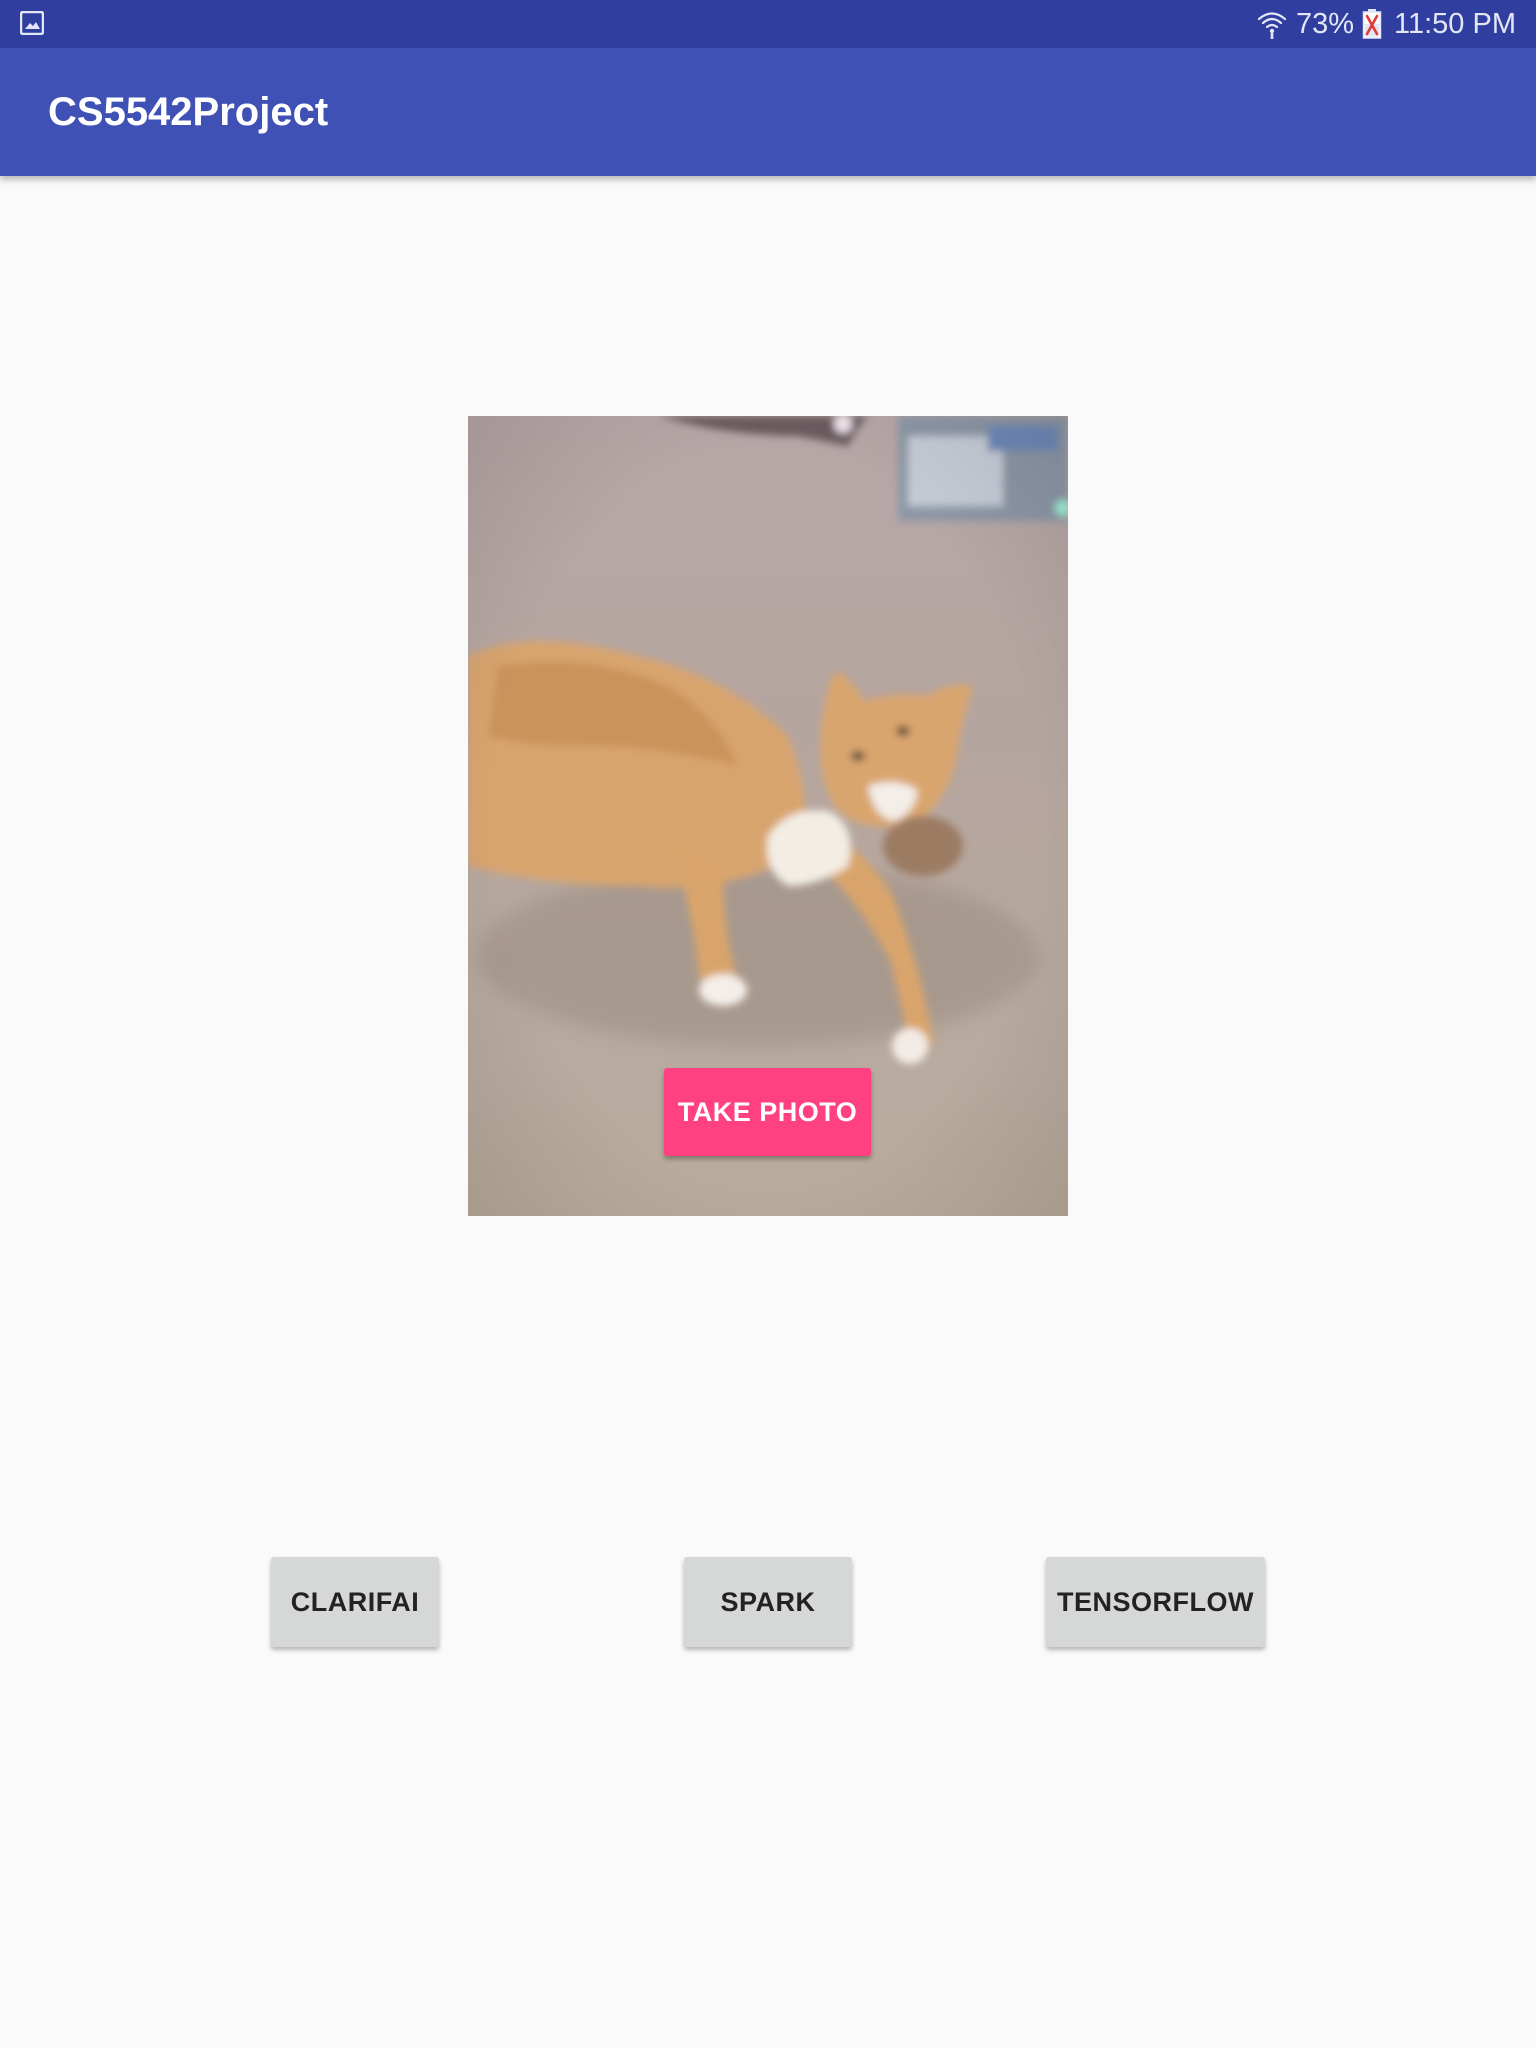 The image size is (1536, 2048). I want to click on battery-percent: 73%, so click(1325, 23).